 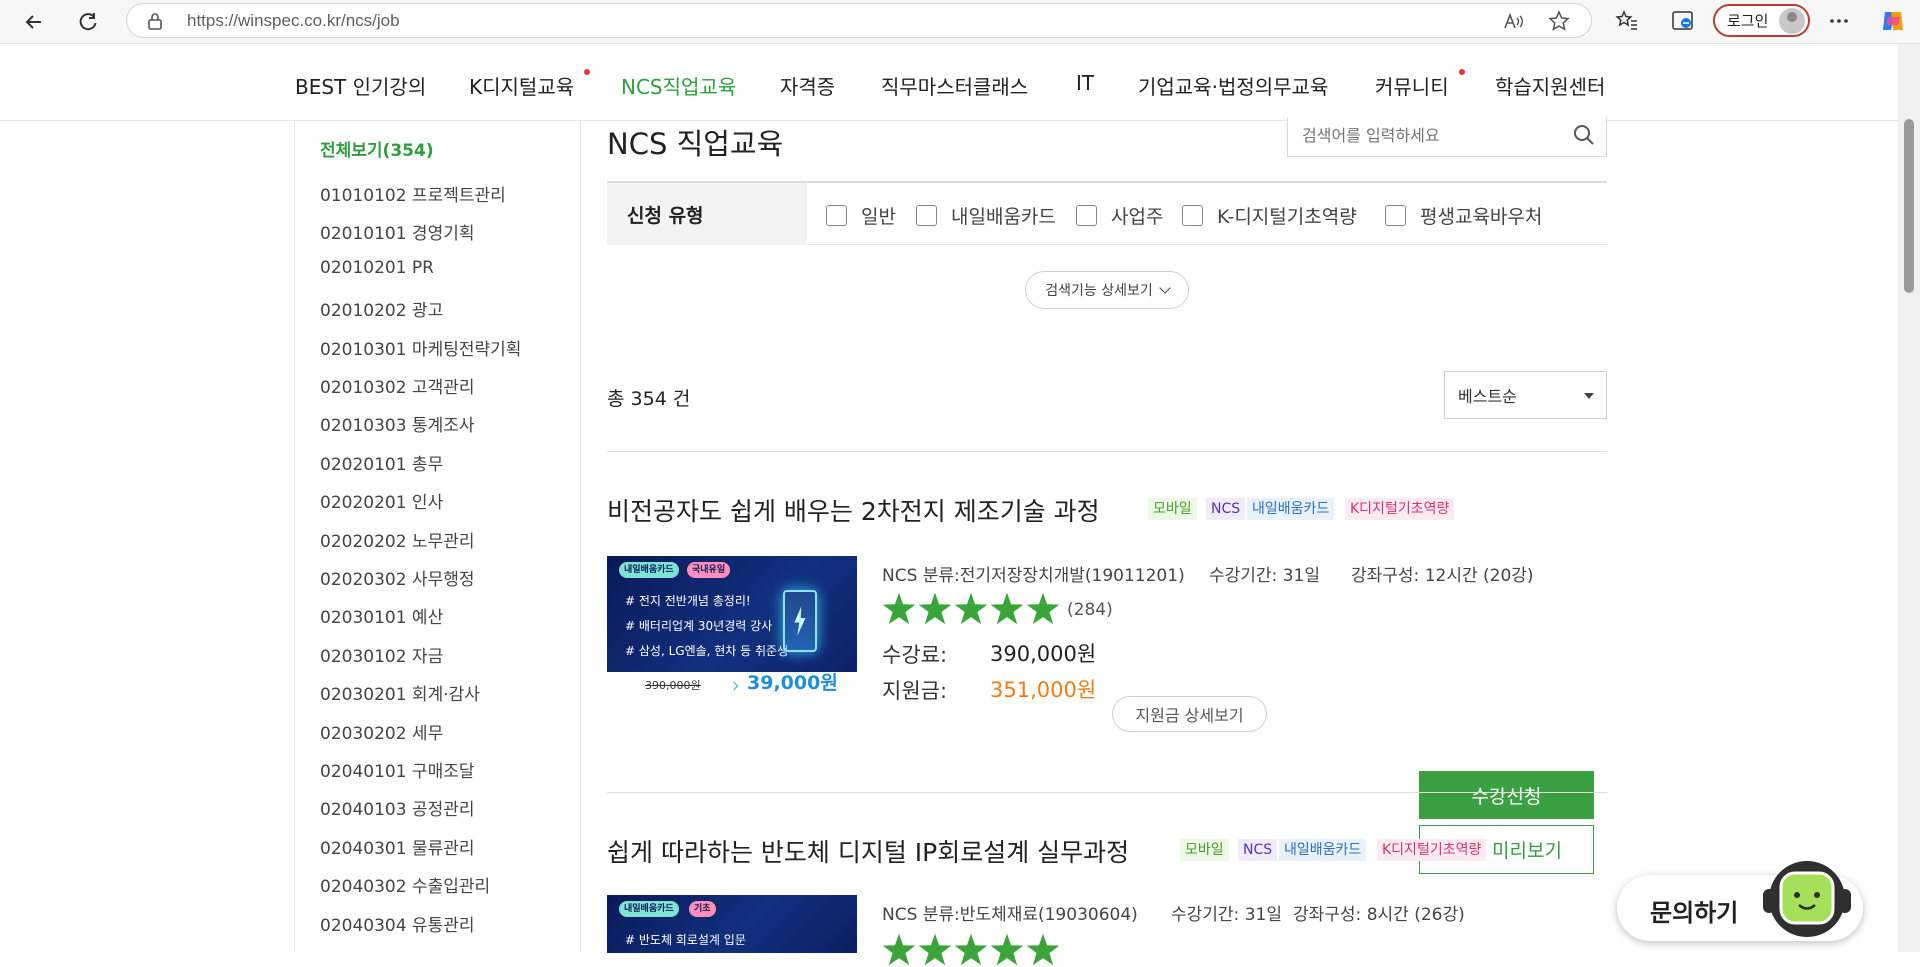 I want to click on filter-k-digital-checkbox: K-디지털기초역량, so click(x=1269, y=215).